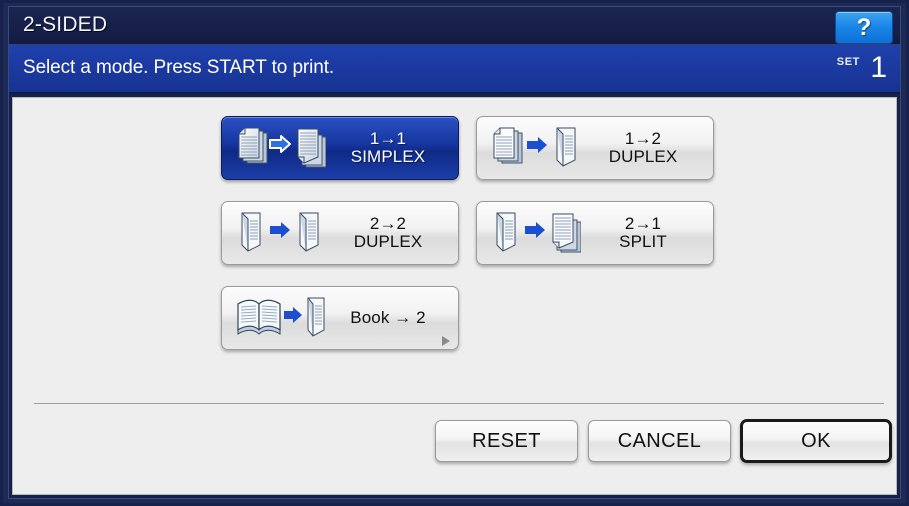 The width and height of the screenshot is (909, 506). I want to click on set-count-value: 1, so click(878, 67).